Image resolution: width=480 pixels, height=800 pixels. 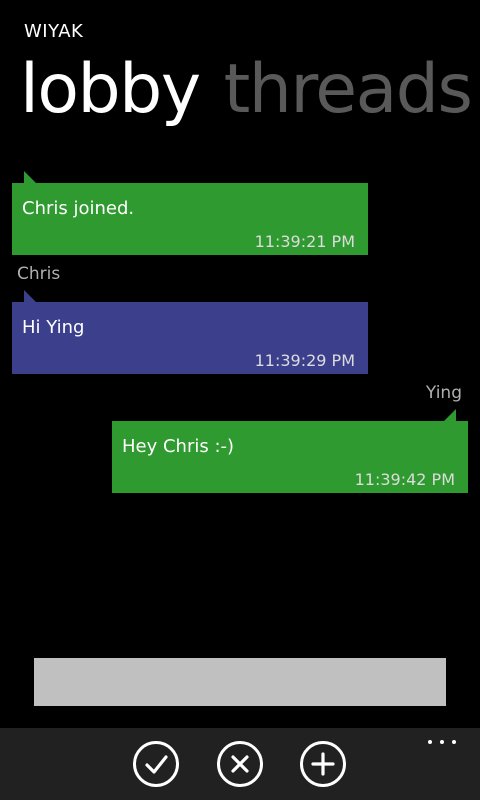 I want to click on more-dots-icon, so click(x=442, y=741).